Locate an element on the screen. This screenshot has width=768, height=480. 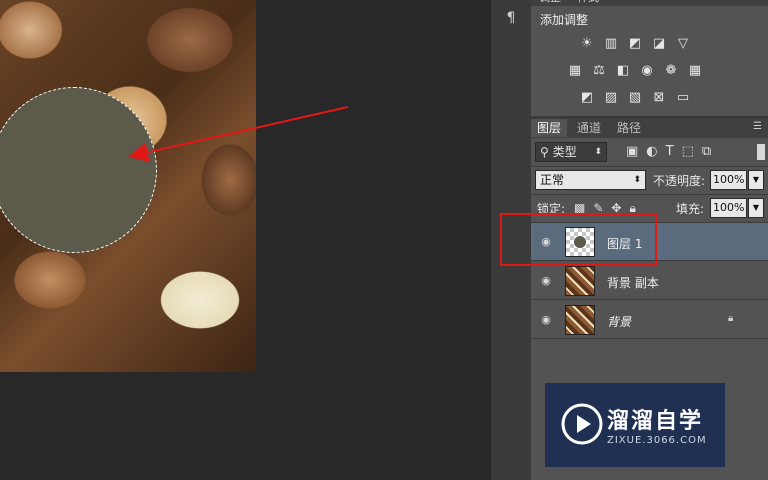
highlight-box is located at coordinates (578, 239).